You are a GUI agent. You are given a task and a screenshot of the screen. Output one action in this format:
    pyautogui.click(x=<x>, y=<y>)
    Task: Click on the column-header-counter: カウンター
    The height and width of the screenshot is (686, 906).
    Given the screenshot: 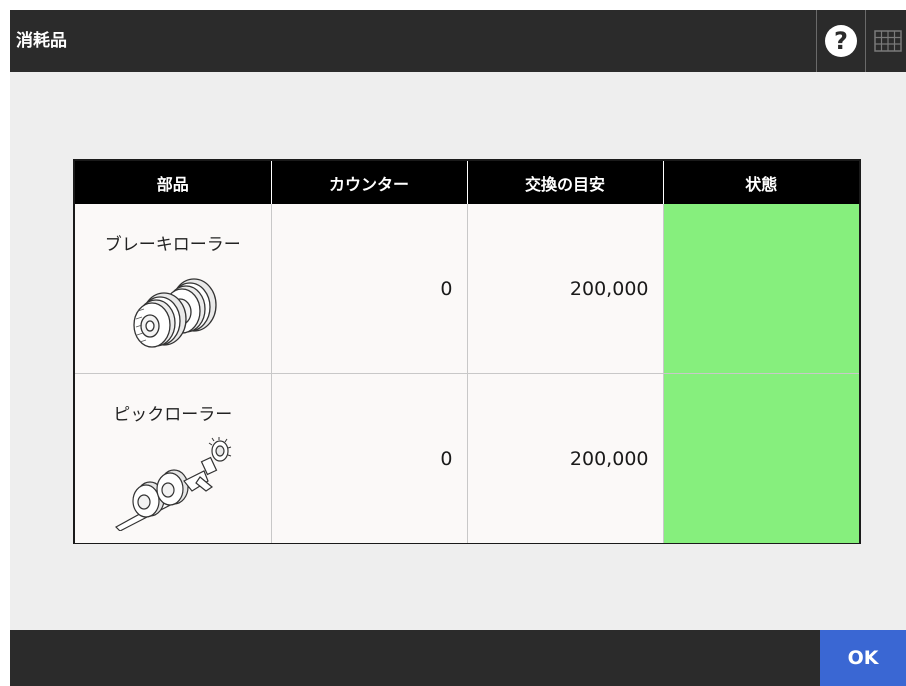 What is the action you would take?
    pyautogui.click(x=368, y=182)
    